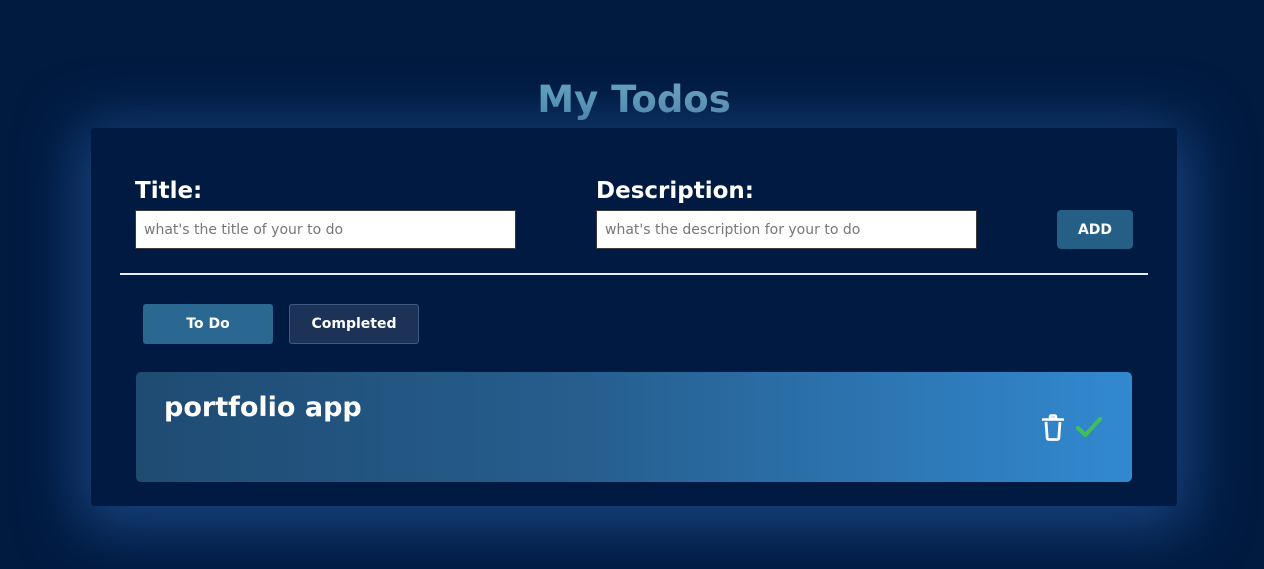 This screenshot has height=569, width=1264. What do you see at coordinates (263, 407) in the screenshot?
I see `todo-title: portfolio app` at bounding box center [263, 407].